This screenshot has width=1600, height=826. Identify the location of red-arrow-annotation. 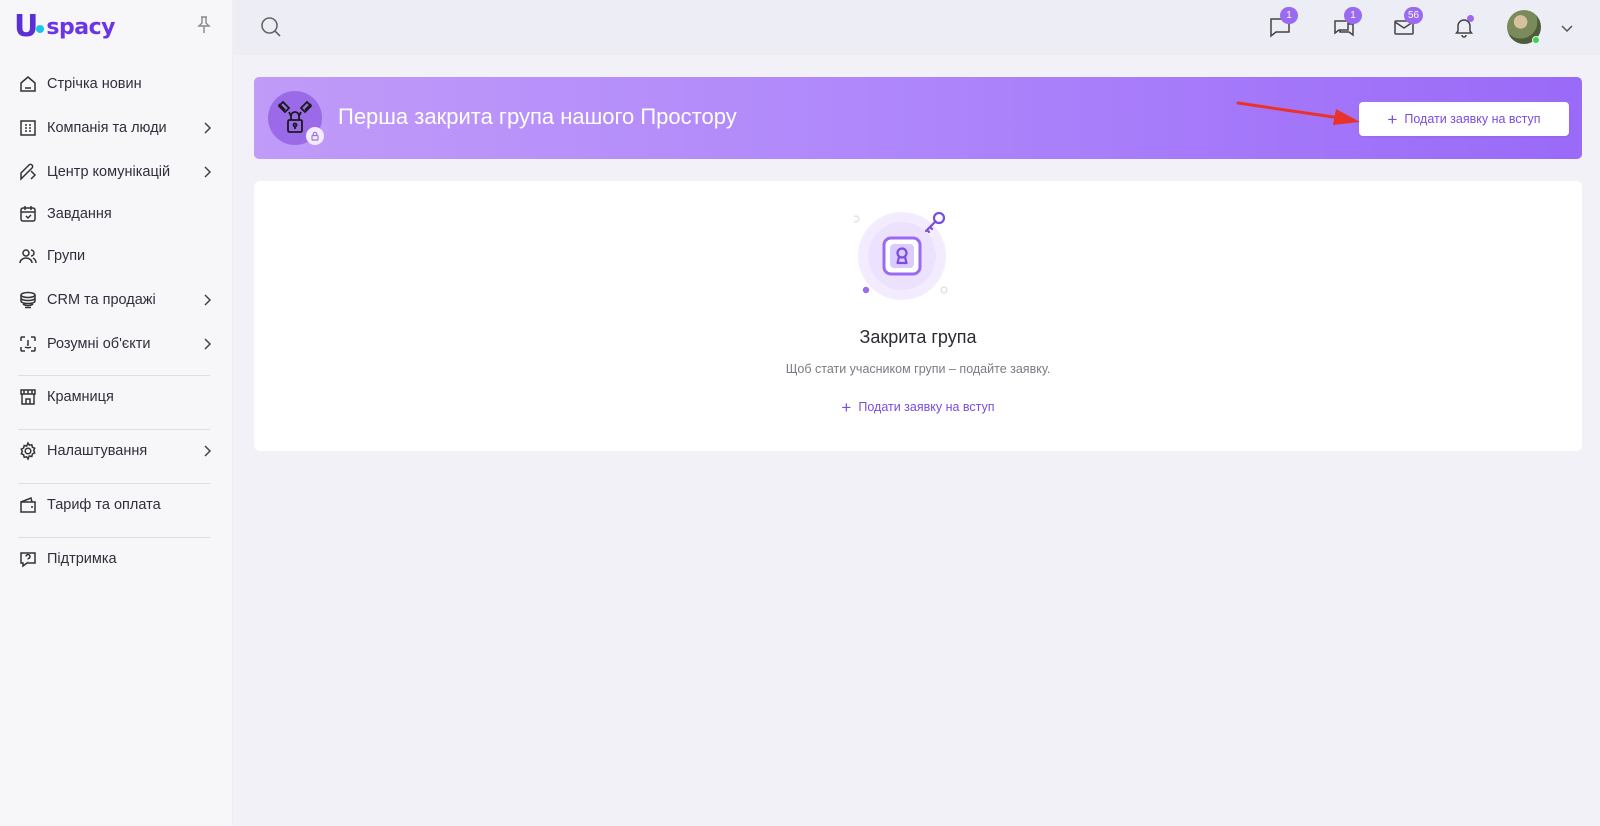
(1298, 113).